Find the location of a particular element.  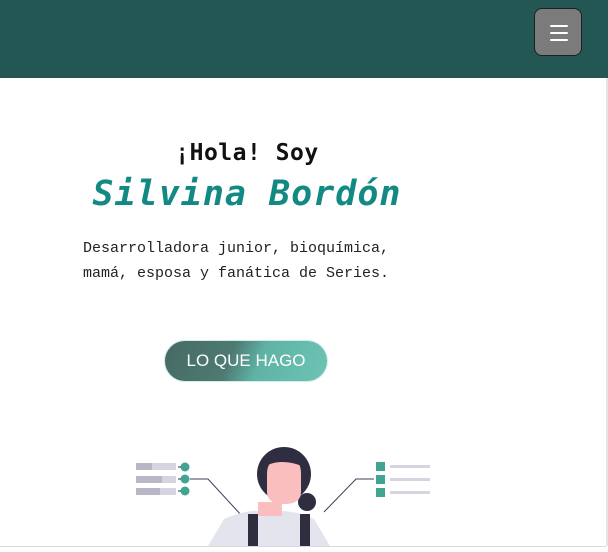

left-checklist-icon is located at coordinates (189, 489).